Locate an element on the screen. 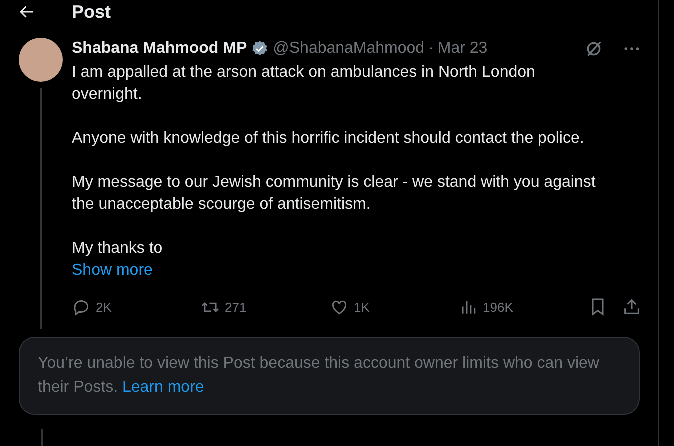 This screenshot has height=446, width=674. author-name: Shabana Mahmood MP is located at coordinates (160, 49).